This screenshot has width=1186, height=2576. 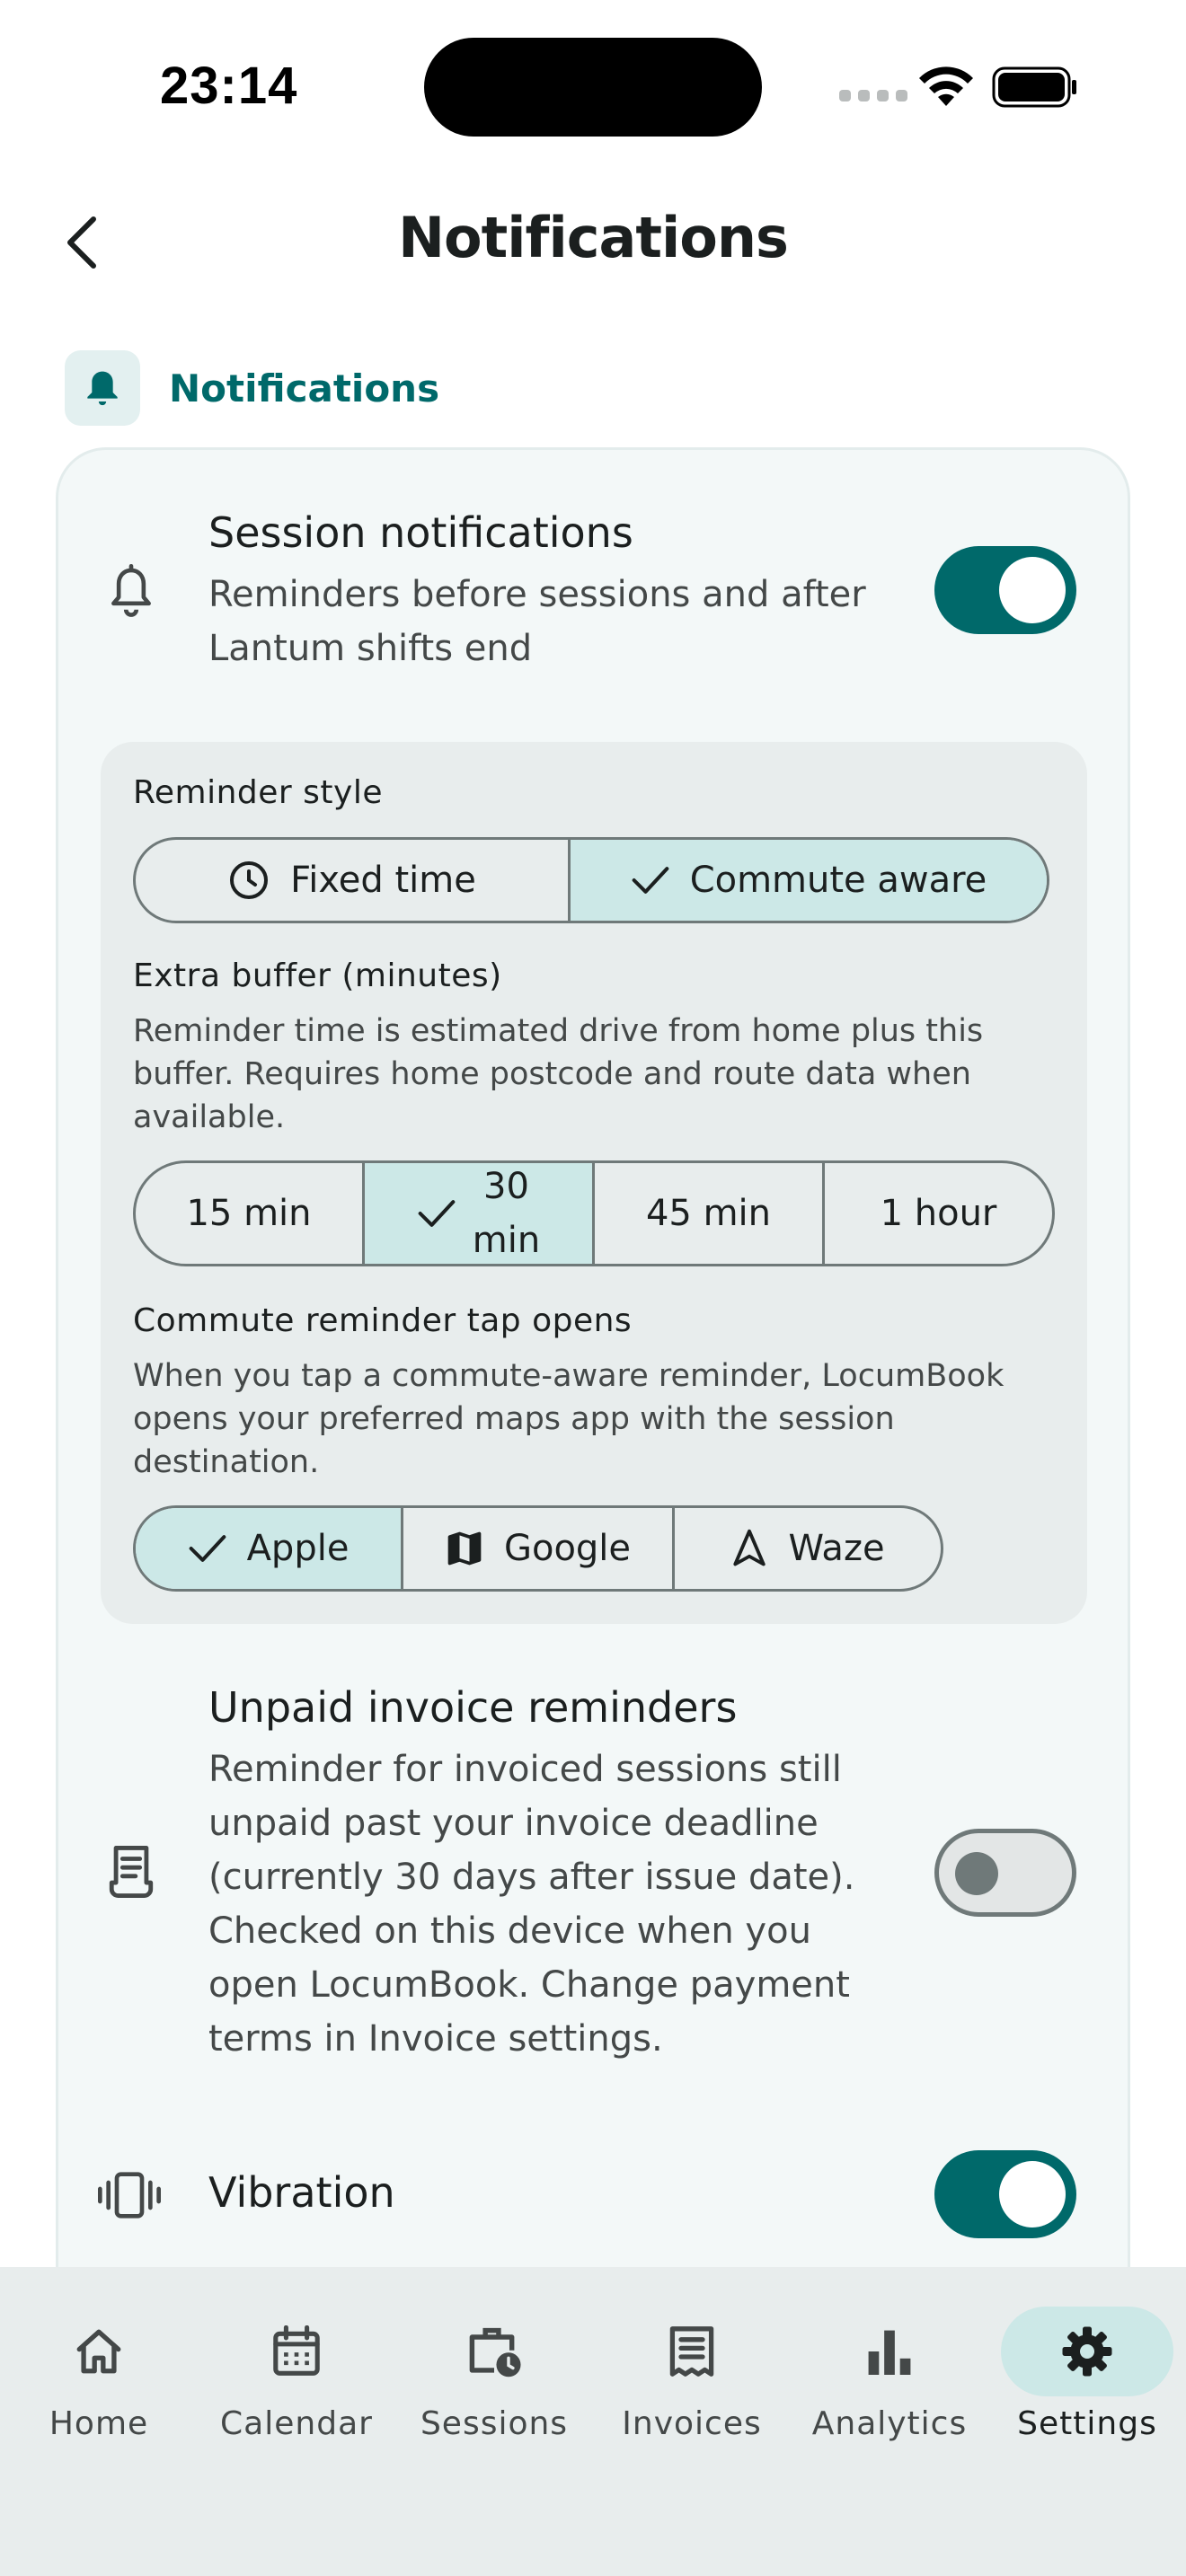 I want to click on reminder-style-commute-aware: Commute aware, so click(x=809, y=880).